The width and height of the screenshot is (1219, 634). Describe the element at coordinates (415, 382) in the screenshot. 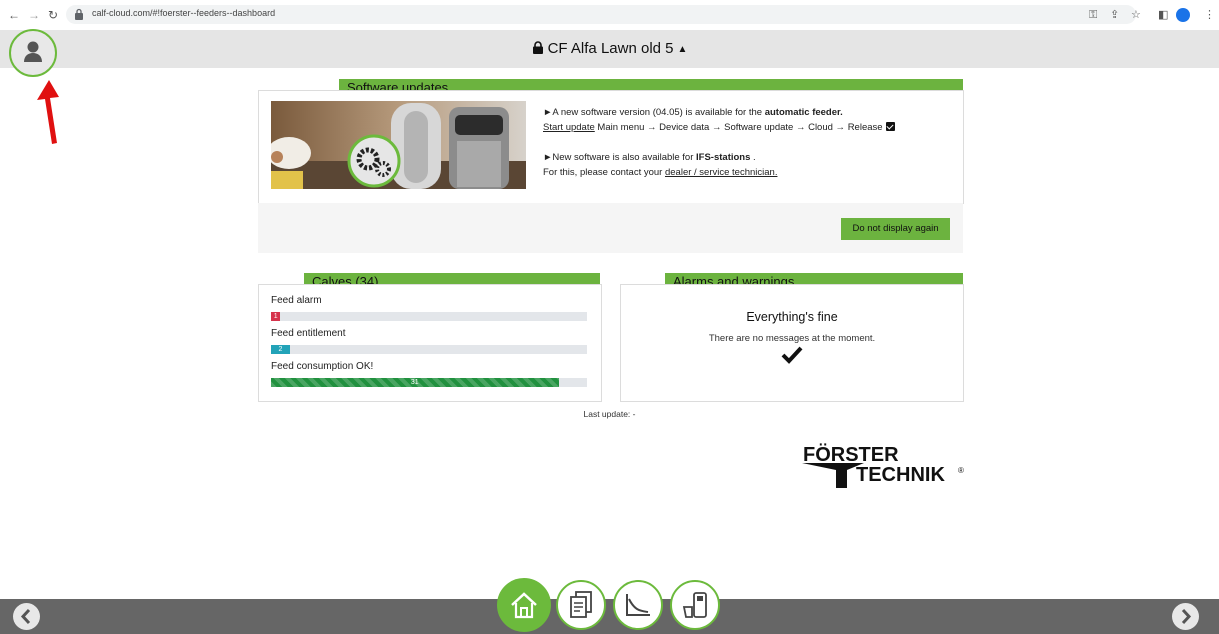

I see `feed-consumption-ok-count: 31` at that location.